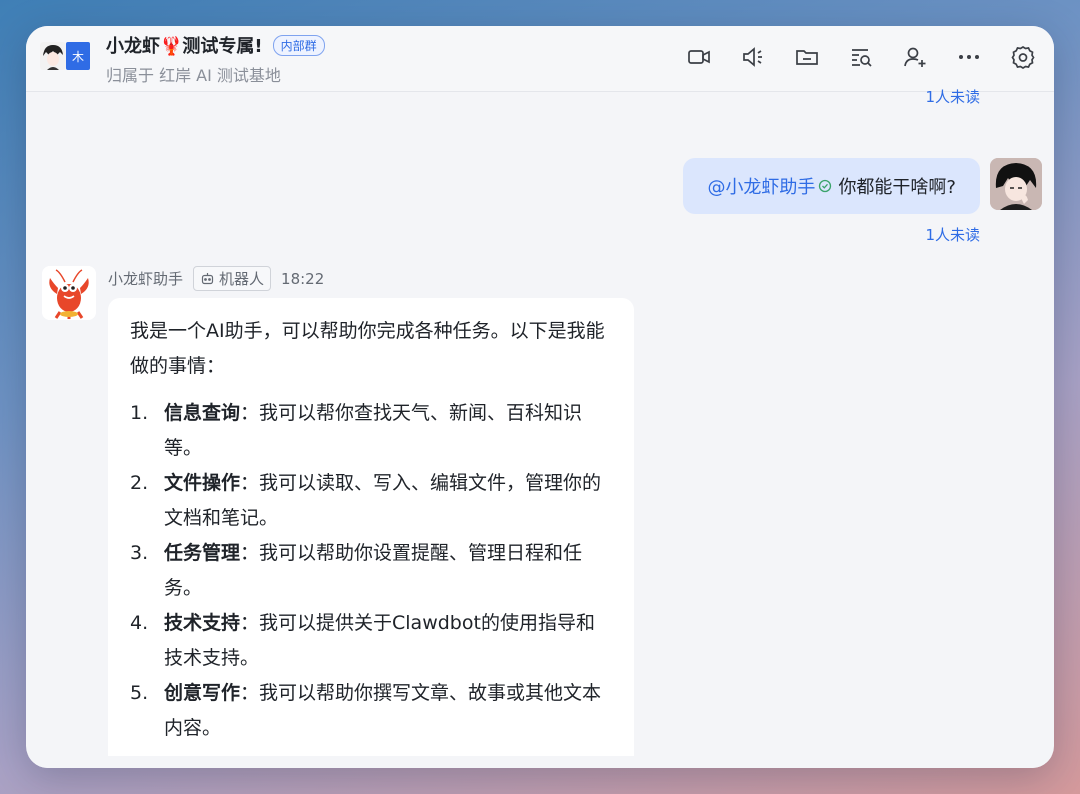 This screenshot has width=1080, height=794. Describe the element at coordinates (761, 187) in the screenshot. I see `mention-text: @小龙虾助手` at that location.